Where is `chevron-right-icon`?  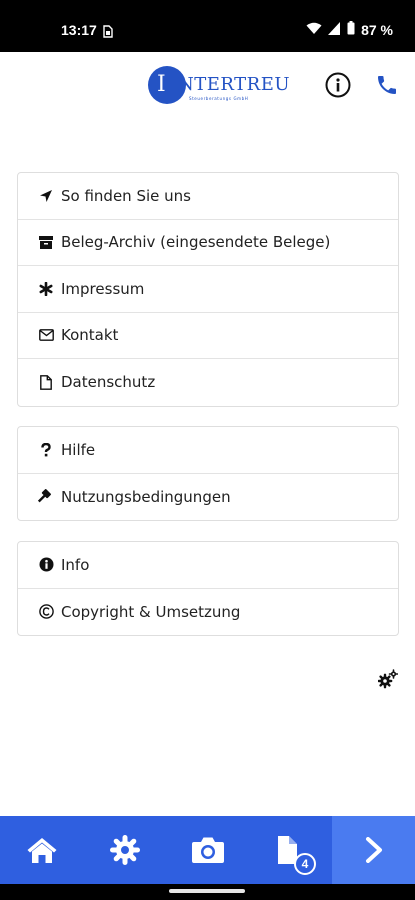
chevron-right-icon is located at coordinates (373, 850).